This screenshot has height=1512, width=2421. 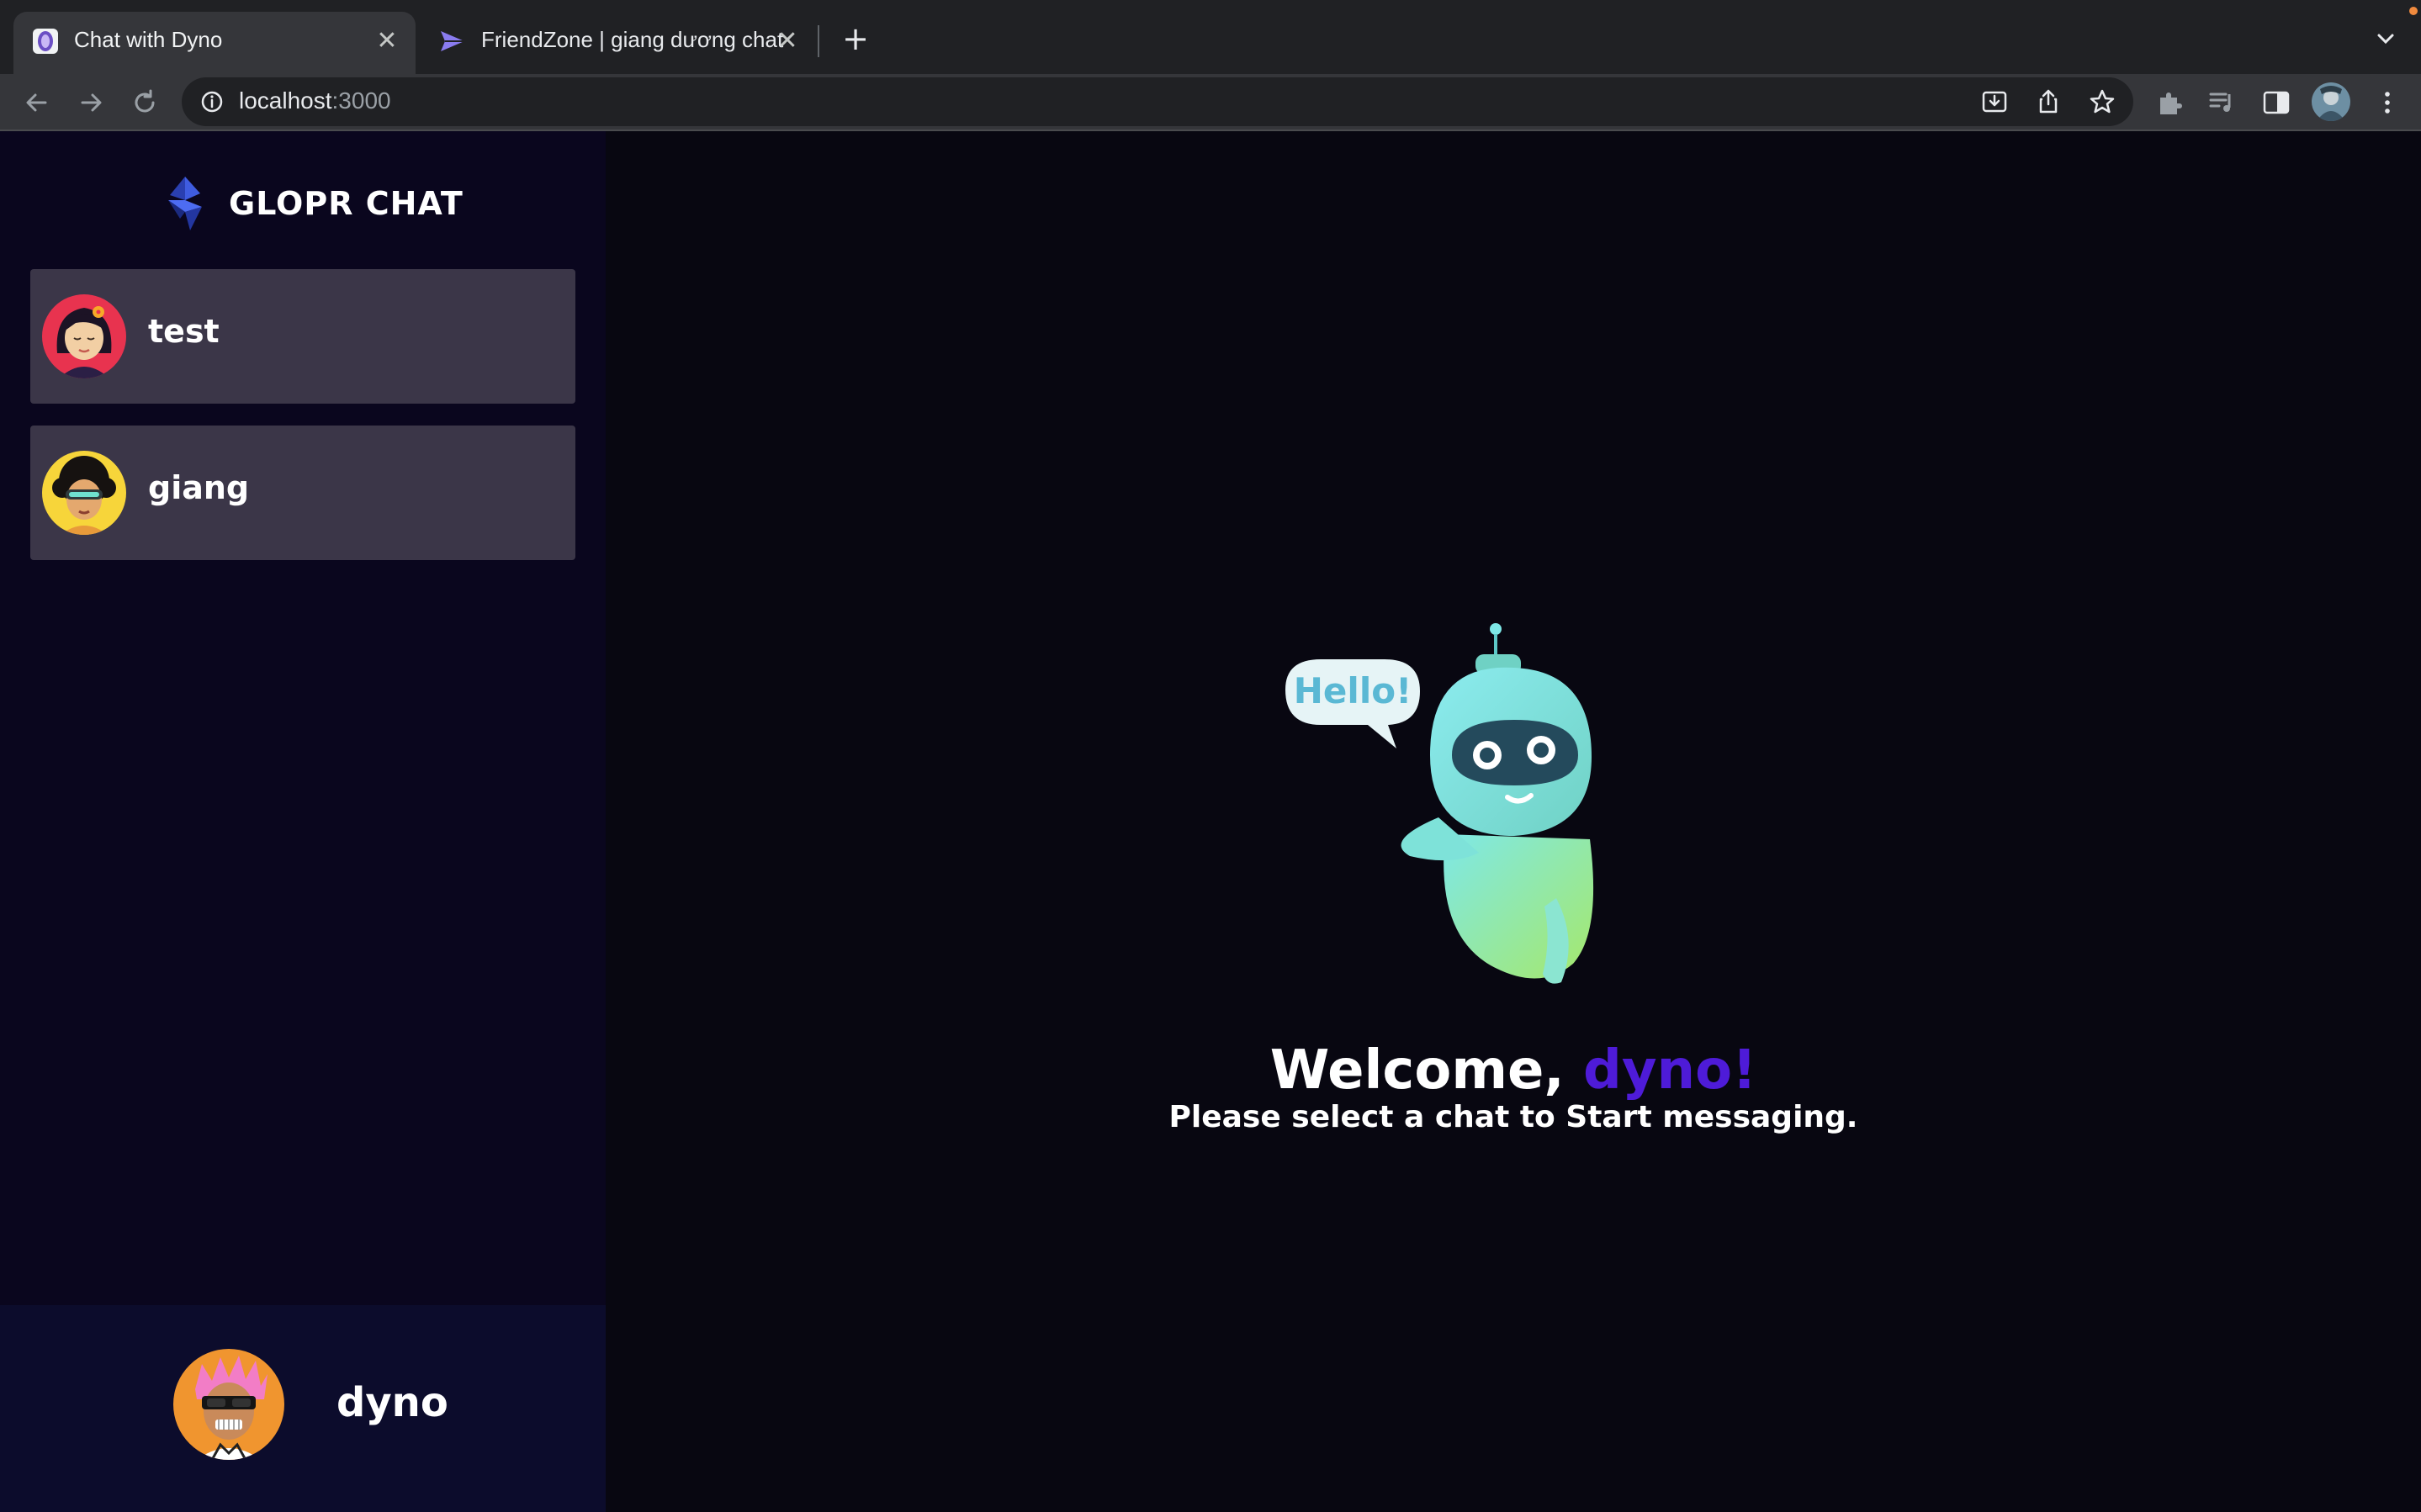 I want to click on tab-friendzone: FriendZone | giang dương chat ✕, so click(x=618, y=43).